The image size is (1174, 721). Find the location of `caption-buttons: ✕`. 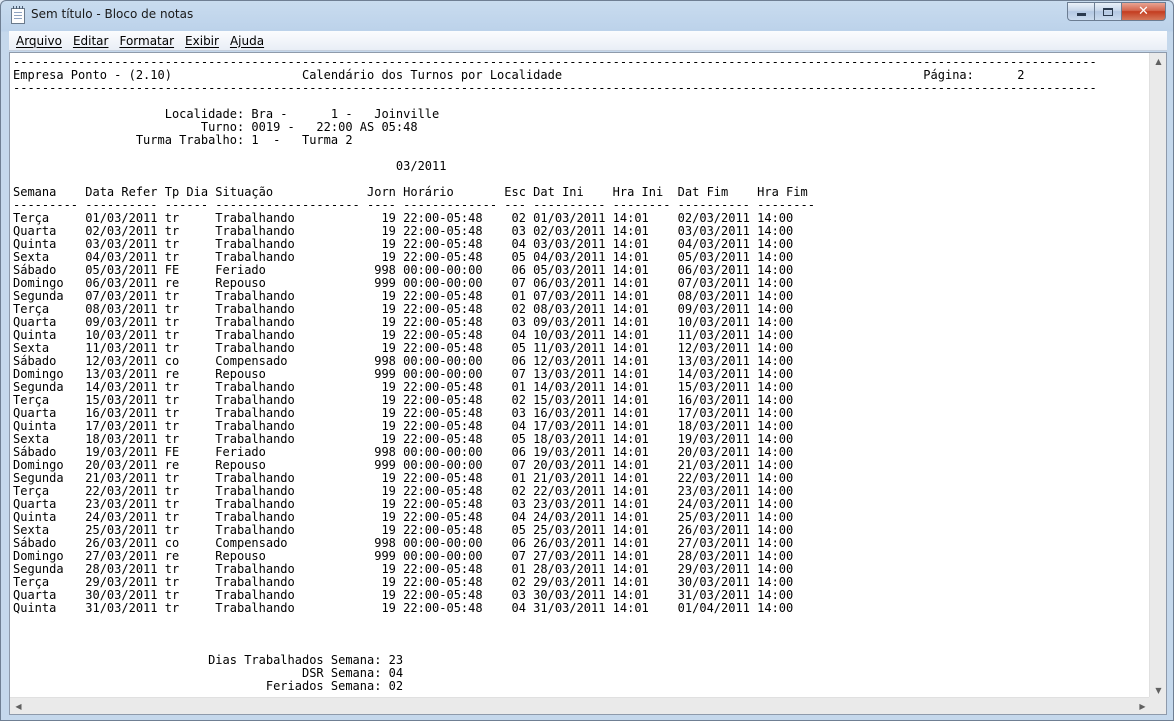

caption-buttons: ✕ is located at coordinates (1116, 11).